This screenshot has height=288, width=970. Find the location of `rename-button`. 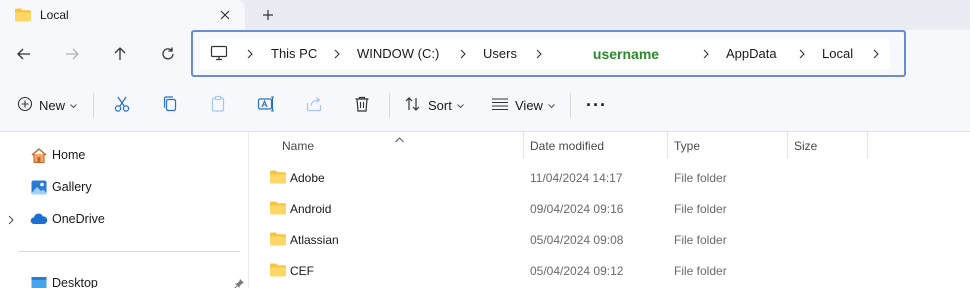

rename-button is located at coordinates (266, 105).